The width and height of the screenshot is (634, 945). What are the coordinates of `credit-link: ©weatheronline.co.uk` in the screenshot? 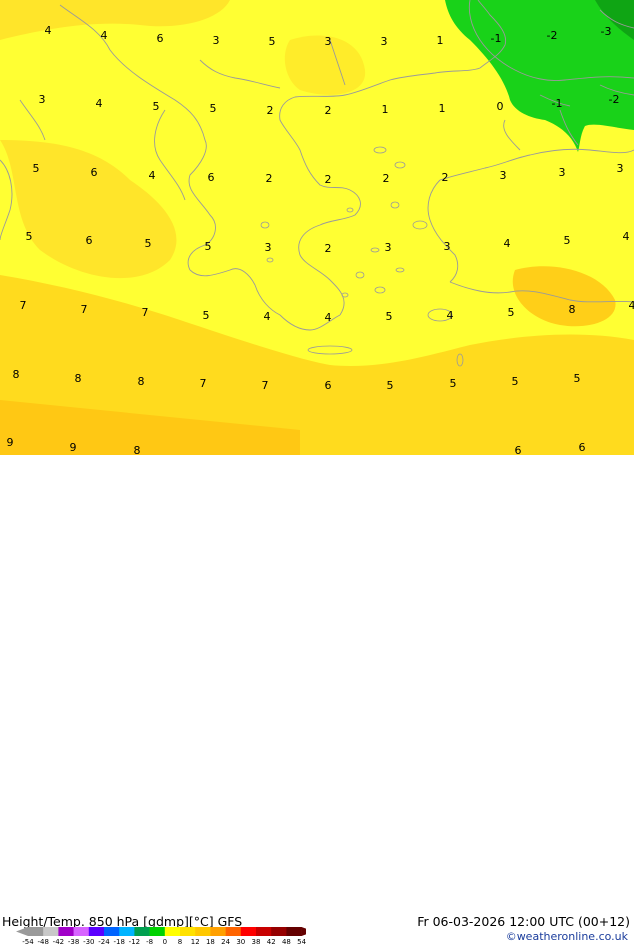 It's located at (567, 936).